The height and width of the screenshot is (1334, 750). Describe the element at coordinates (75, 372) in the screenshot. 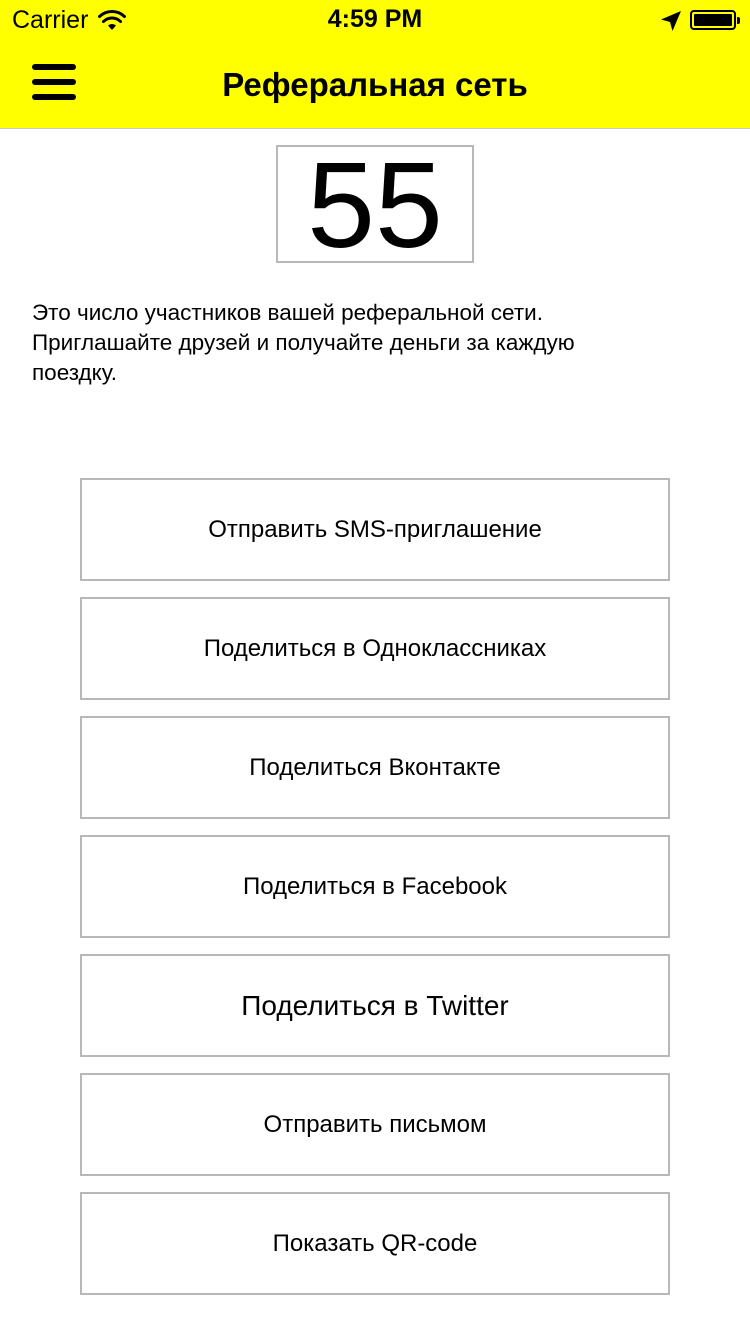

I see `description-line-3: поездку.` at that location.